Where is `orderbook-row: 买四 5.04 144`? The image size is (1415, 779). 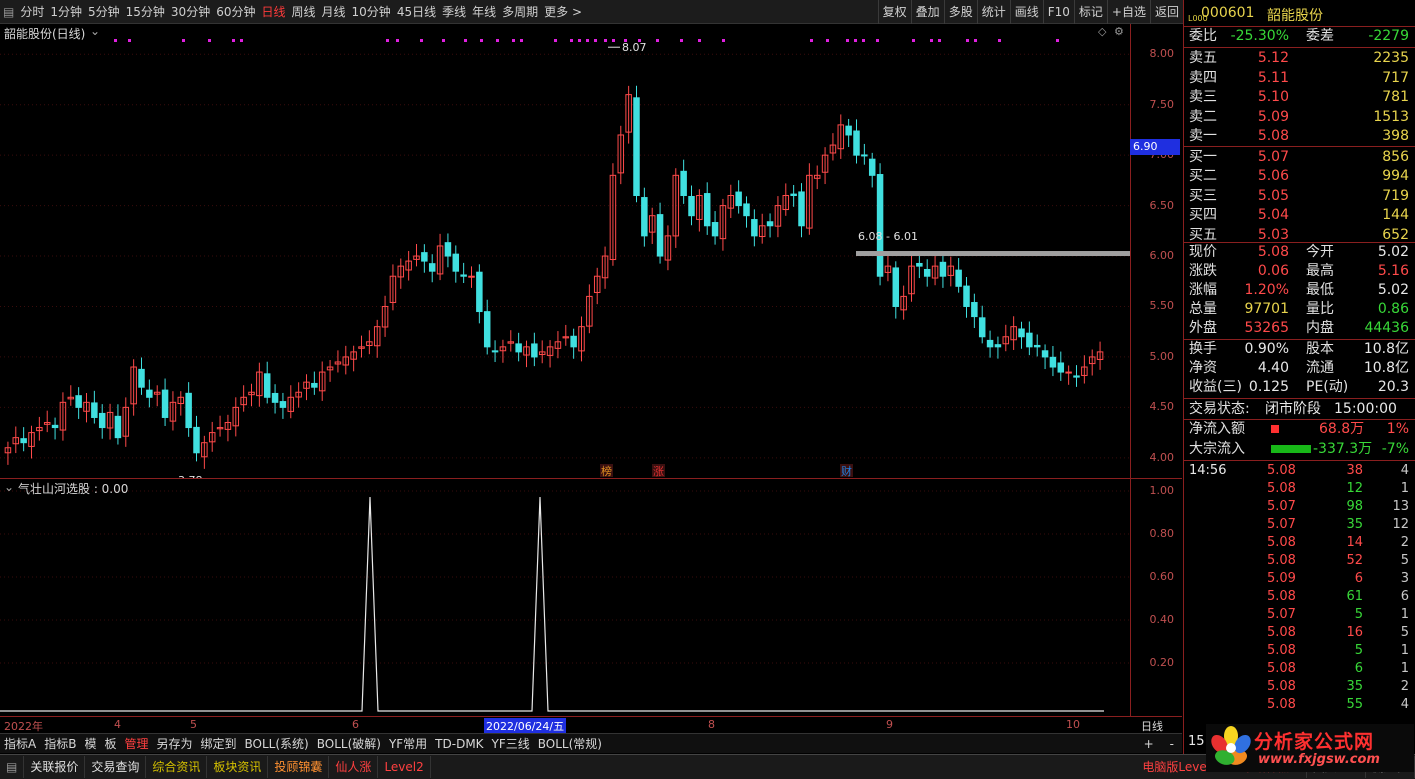 orderbook-row: 买四 5.04 144 is located at coordinates (1299, 215).